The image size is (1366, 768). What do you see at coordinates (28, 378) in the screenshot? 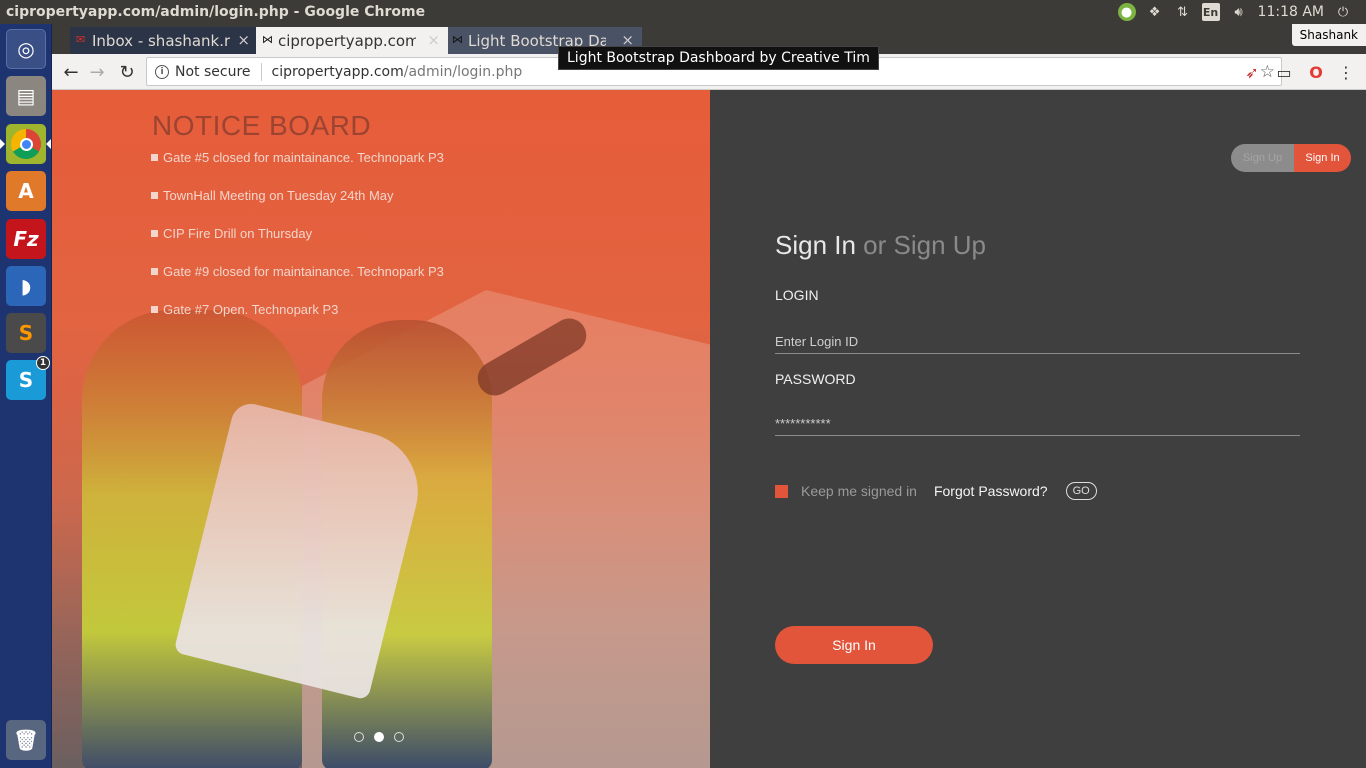
I see `skype-icon: S1` at bounding box center [28, 378].